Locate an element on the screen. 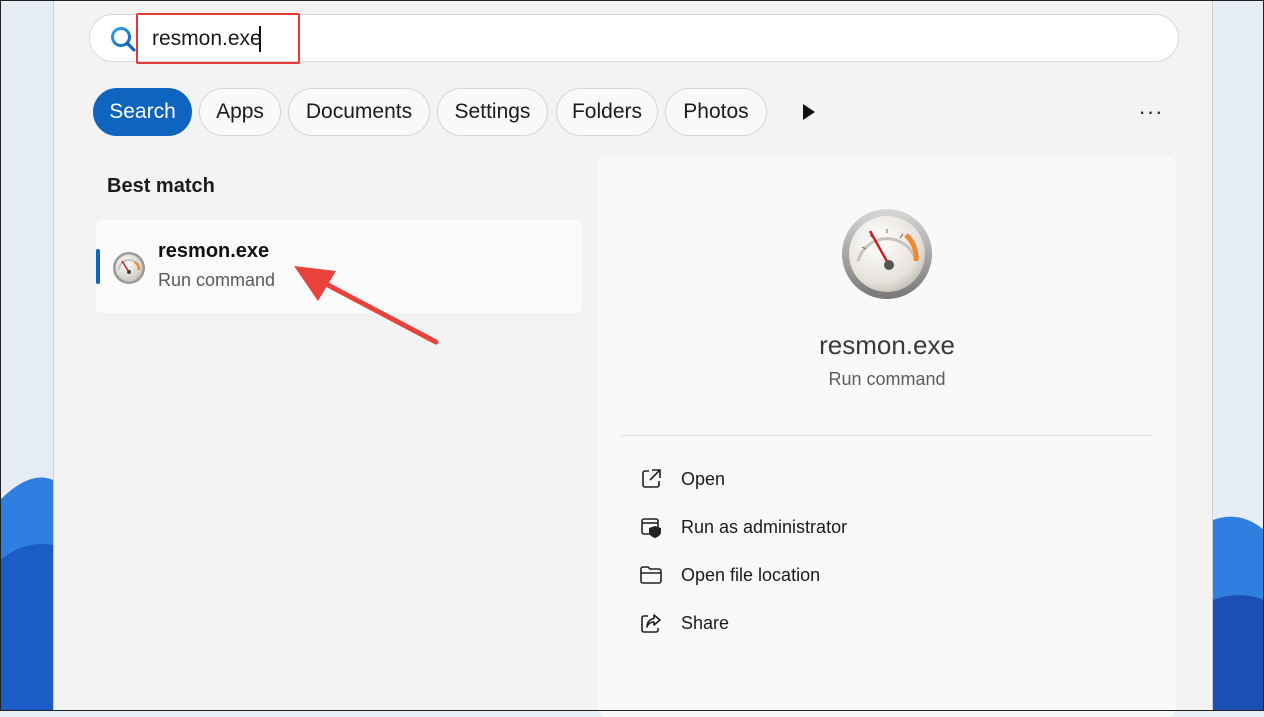 The image size is (1264, 717). divider is located at coordinates (886, 435).